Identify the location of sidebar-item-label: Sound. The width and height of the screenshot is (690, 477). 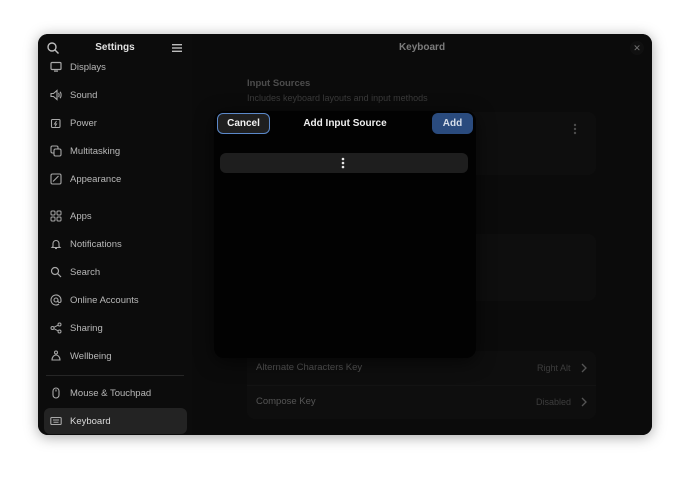
(83, 95).